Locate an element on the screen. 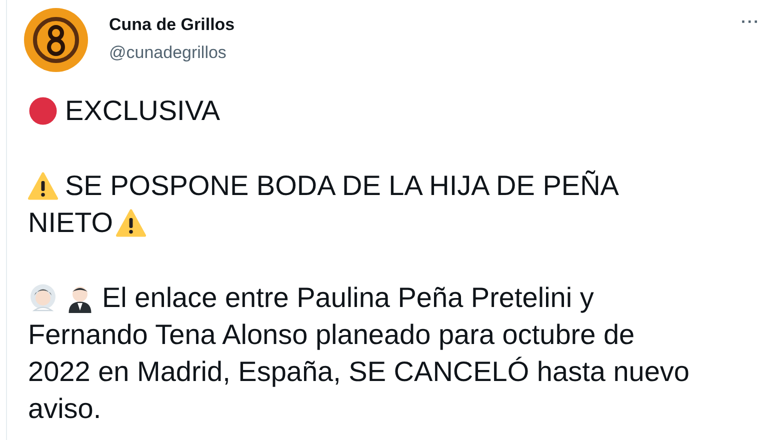 This screenshot has height=440, width=768. tweet-text: Fernando Tena Alonso planeado para octubre de is located at coordinates (331, 335).